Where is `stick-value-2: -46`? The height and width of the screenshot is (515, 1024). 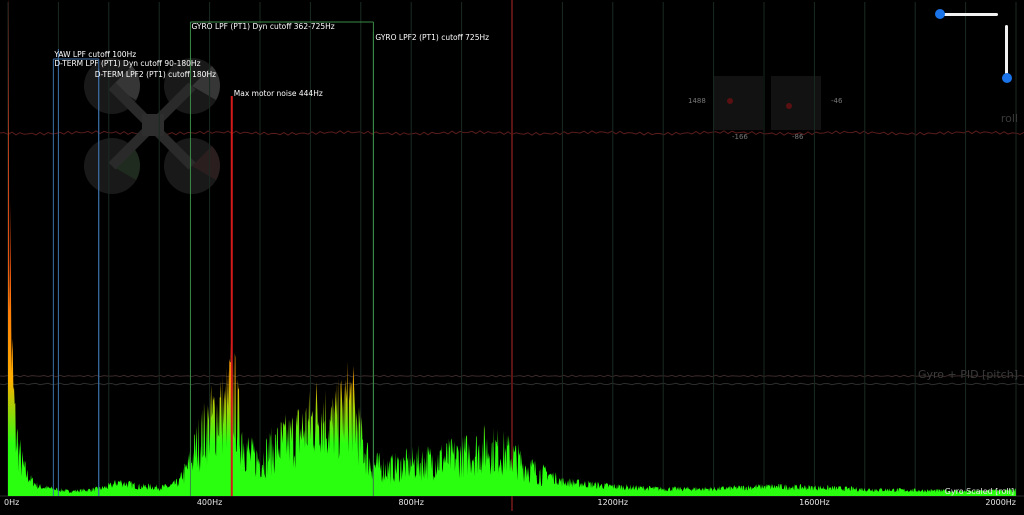
stick-value-2: -46 is located at coordinates (837, 101).